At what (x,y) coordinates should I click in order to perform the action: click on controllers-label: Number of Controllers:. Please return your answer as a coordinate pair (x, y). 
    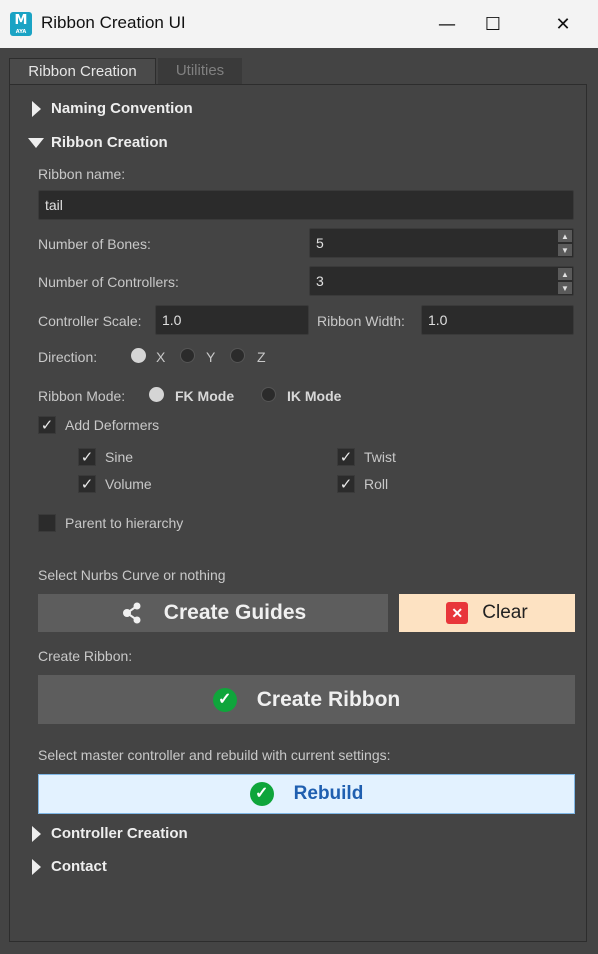
    Looking at the image, I should click on (108, 282).